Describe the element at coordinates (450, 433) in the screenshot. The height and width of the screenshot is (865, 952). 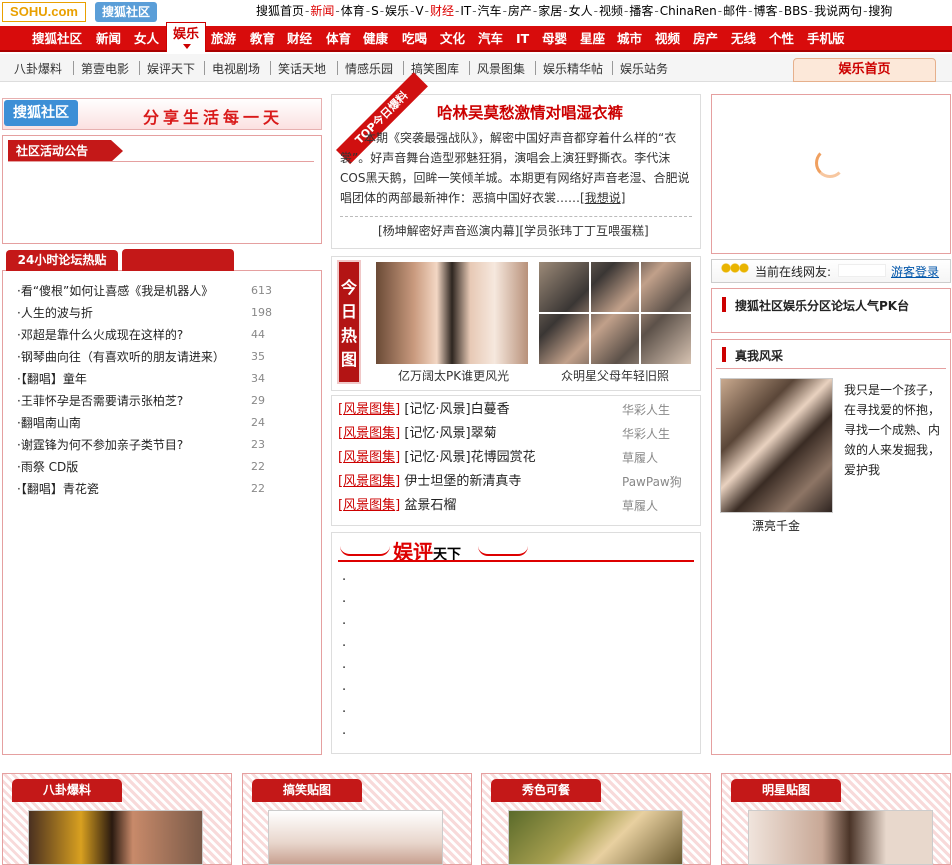
I see `scenery-title: [记忆·风景]翠菊` at that location.